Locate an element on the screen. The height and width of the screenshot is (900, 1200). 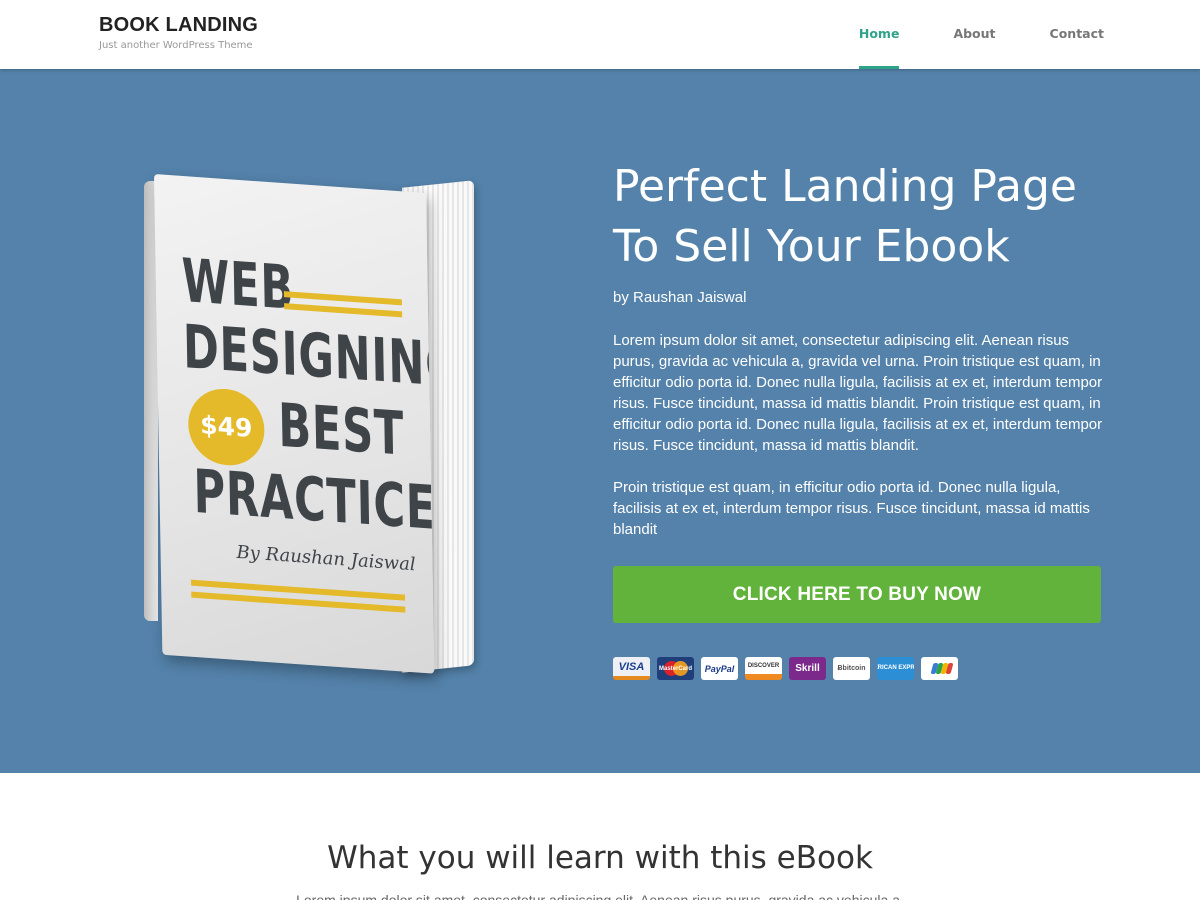
bitcoin-icon: Ƀbitcoin is located at coordinates (851, 668).